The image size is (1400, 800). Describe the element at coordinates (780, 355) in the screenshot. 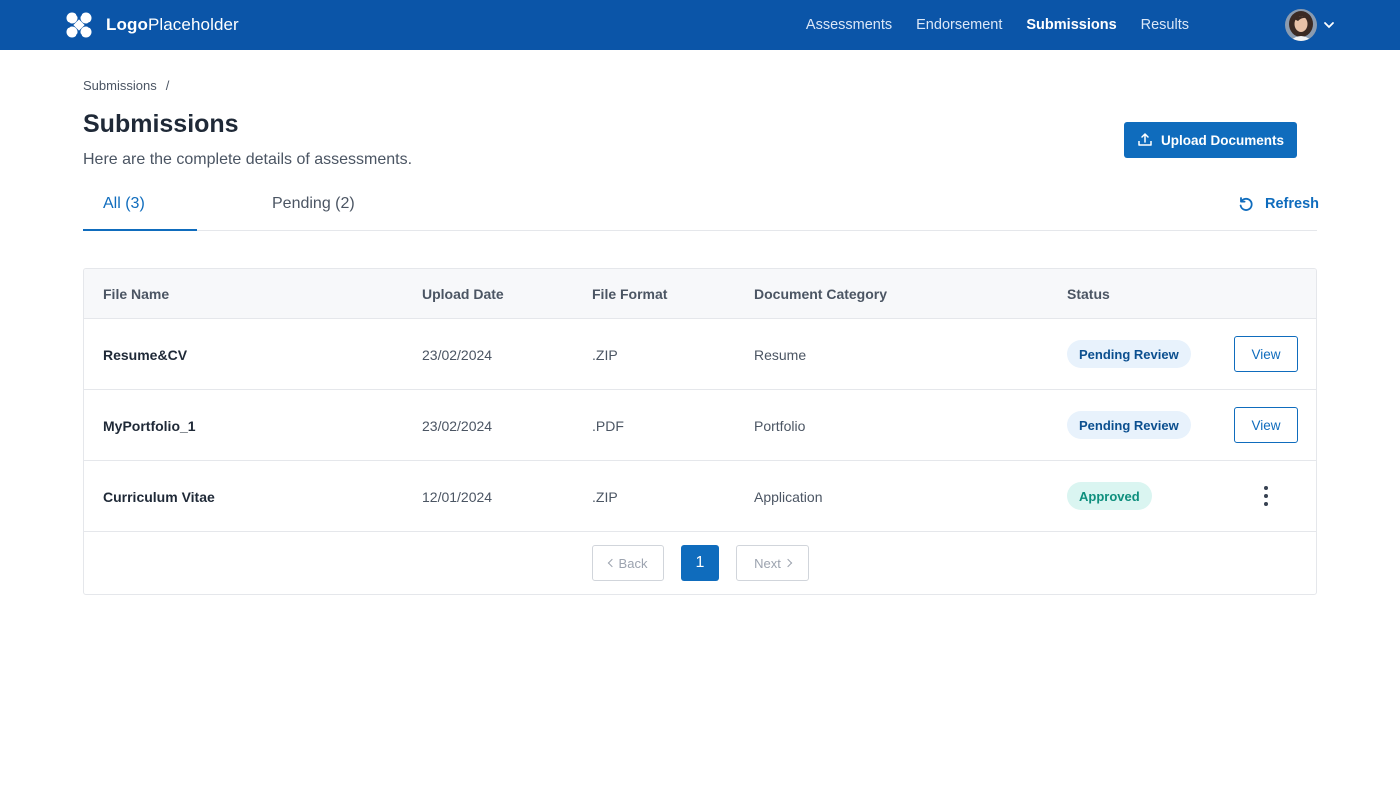

I see `document-category: Resume` at that location.